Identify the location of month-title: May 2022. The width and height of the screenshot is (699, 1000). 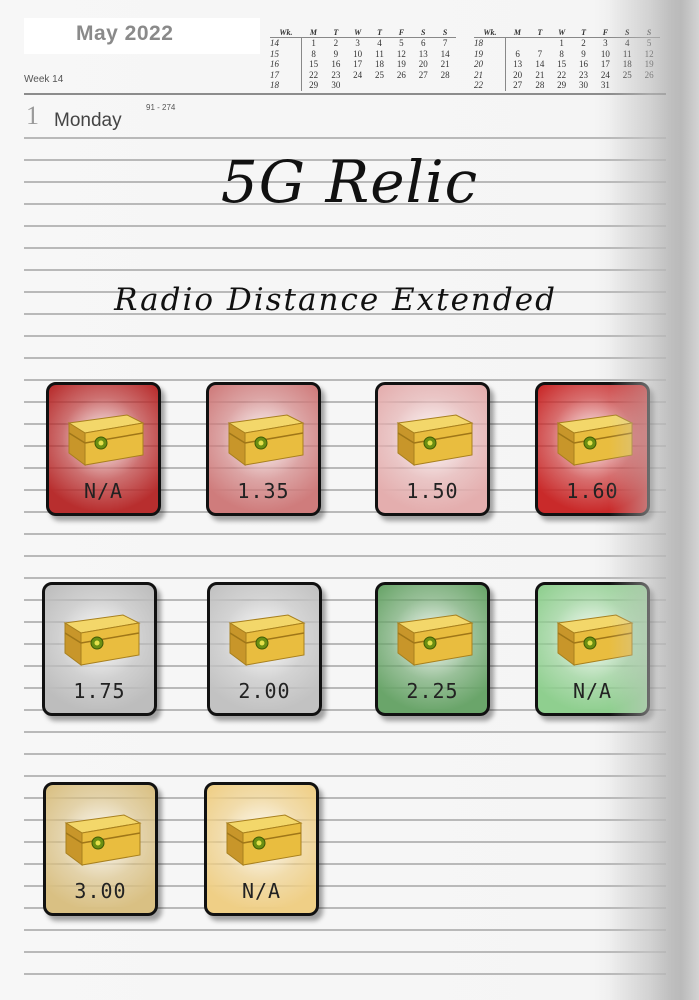
(125, 33).